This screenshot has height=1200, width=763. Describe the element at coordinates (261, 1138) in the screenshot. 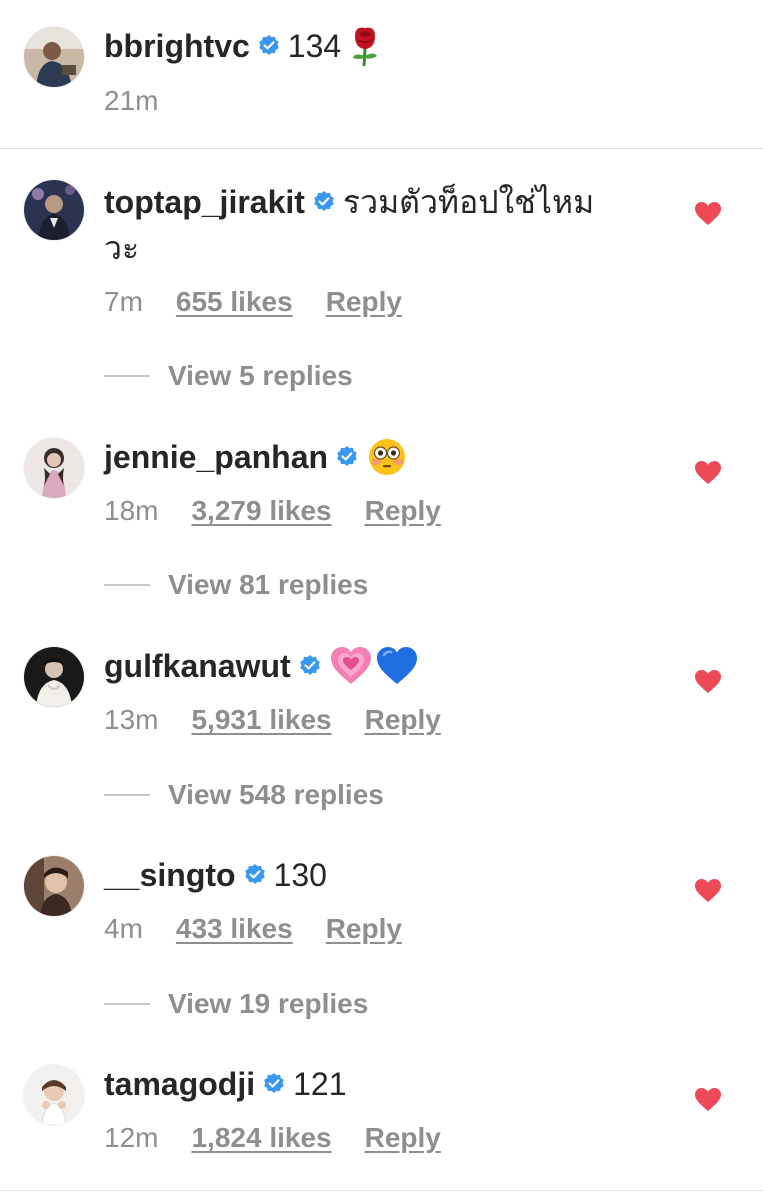

I see `likes-count-link: 1,824 likes` at that location.